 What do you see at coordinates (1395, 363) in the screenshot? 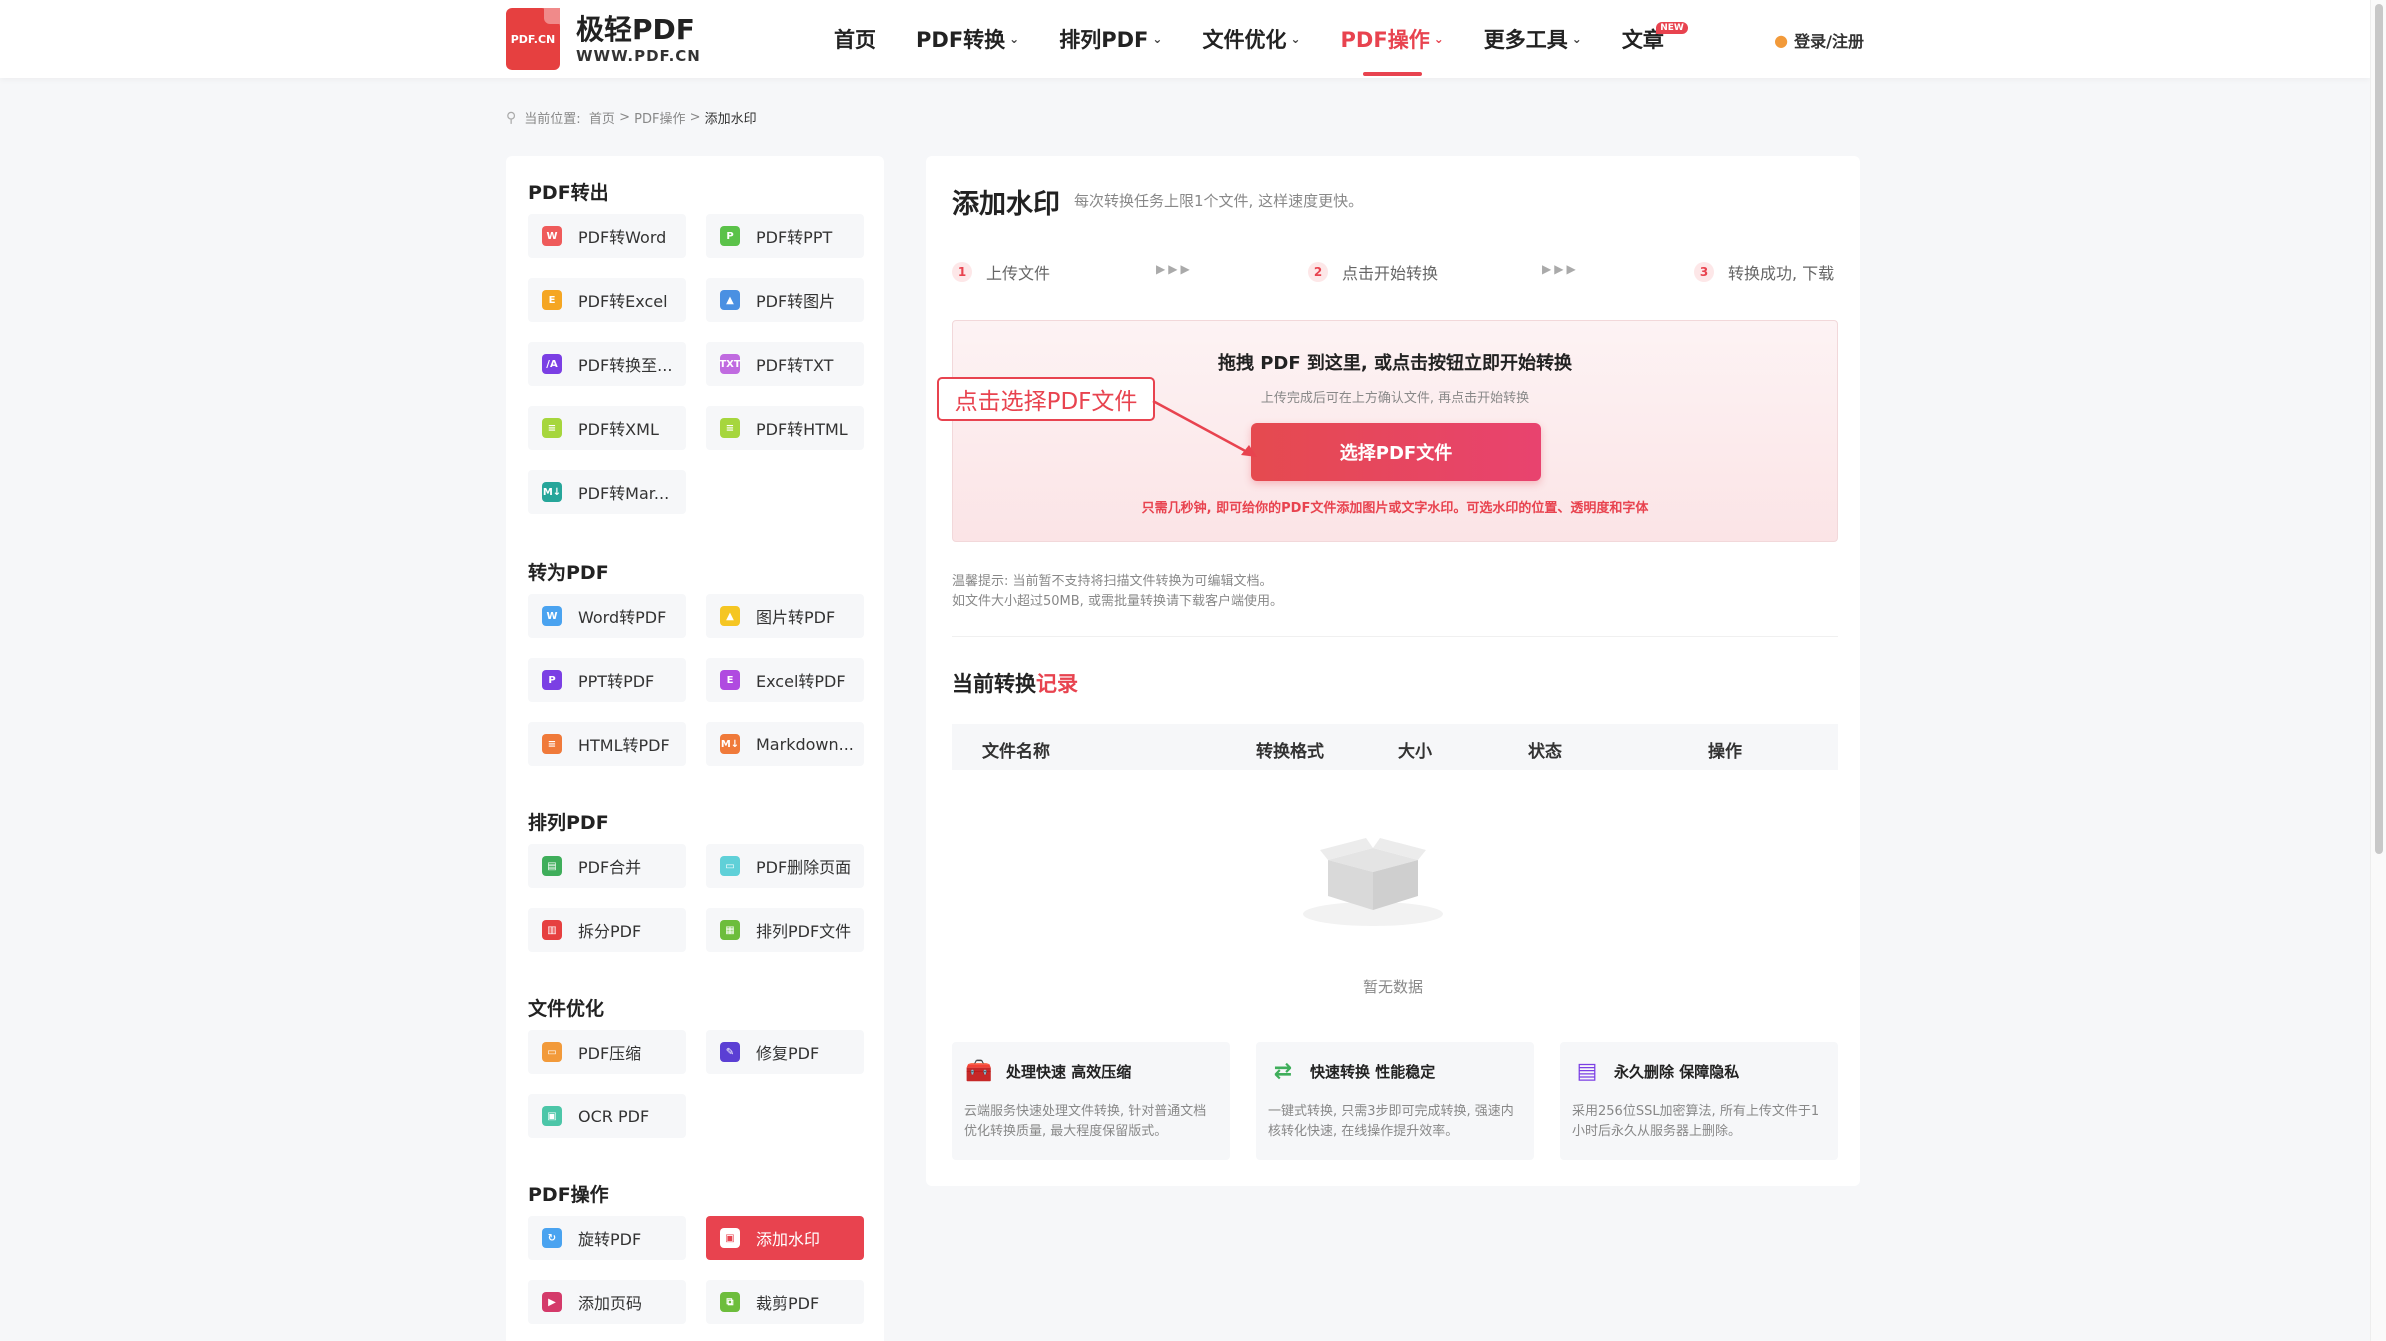
I see `upload-title: 拖拽 PDF 到这里, 或点击按钮立即开始转换` at bounding box center [1395, 363].